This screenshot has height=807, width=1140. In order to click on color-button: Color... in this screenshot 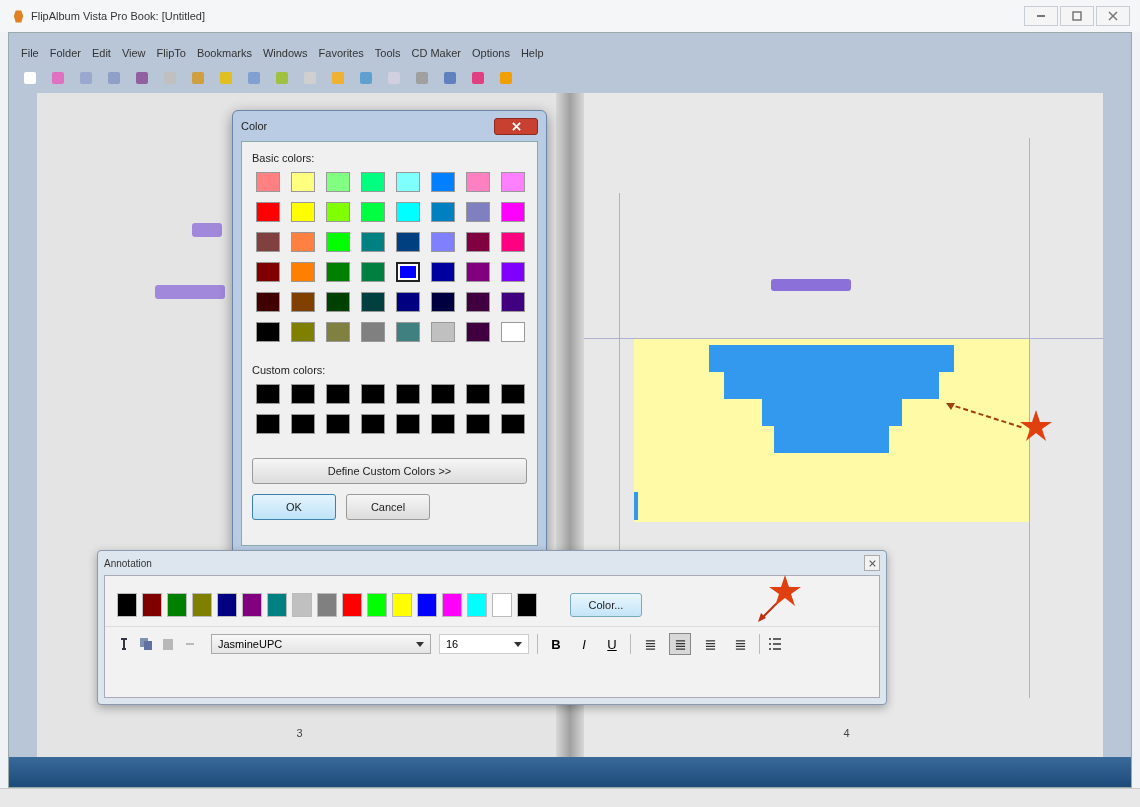, I will do `click(606, 605)`.